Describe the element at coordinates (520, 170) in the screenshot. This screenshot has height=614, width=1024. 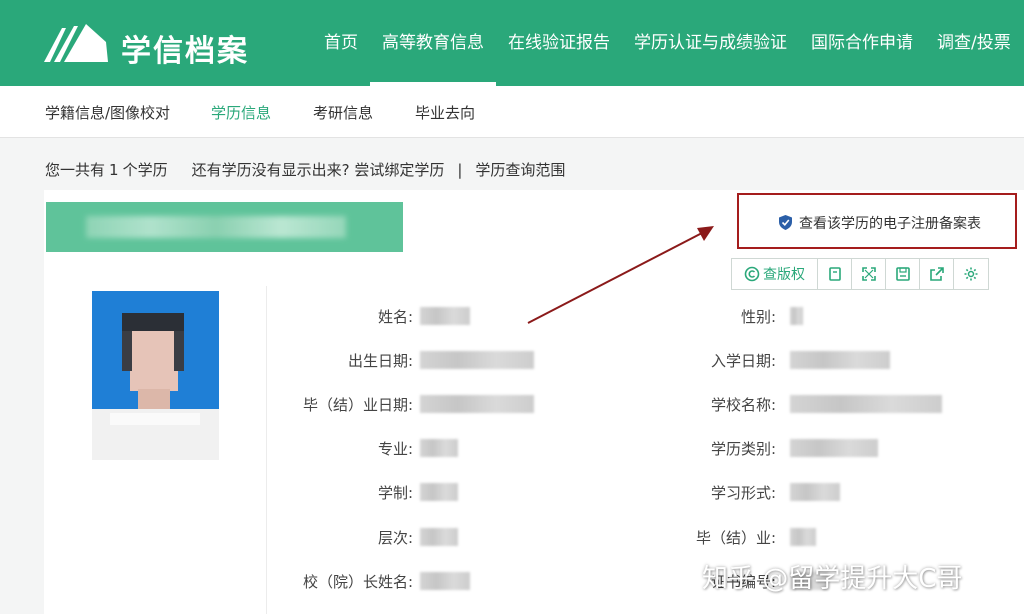
I see `query-range-link: 学历查询范围` at that location.